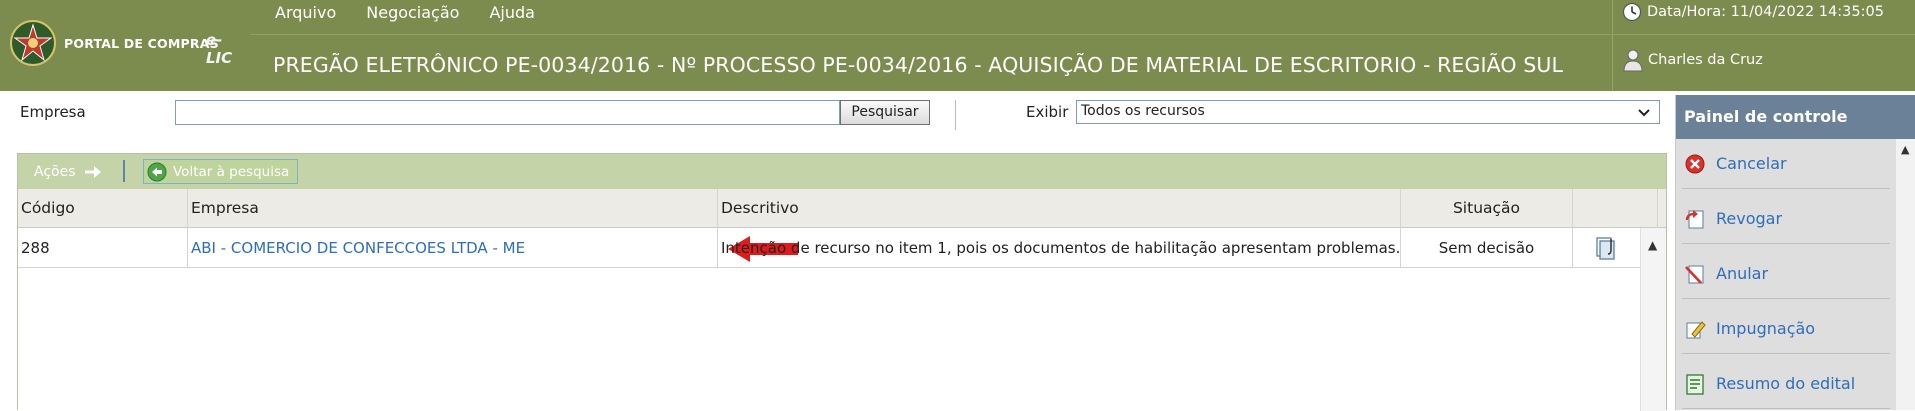 The height and width of the screenshot is (411, 1915). Describe the element at coordinates (1653, 319) in the screenshot. I see `grid-scrollbar: ▲` at that location.